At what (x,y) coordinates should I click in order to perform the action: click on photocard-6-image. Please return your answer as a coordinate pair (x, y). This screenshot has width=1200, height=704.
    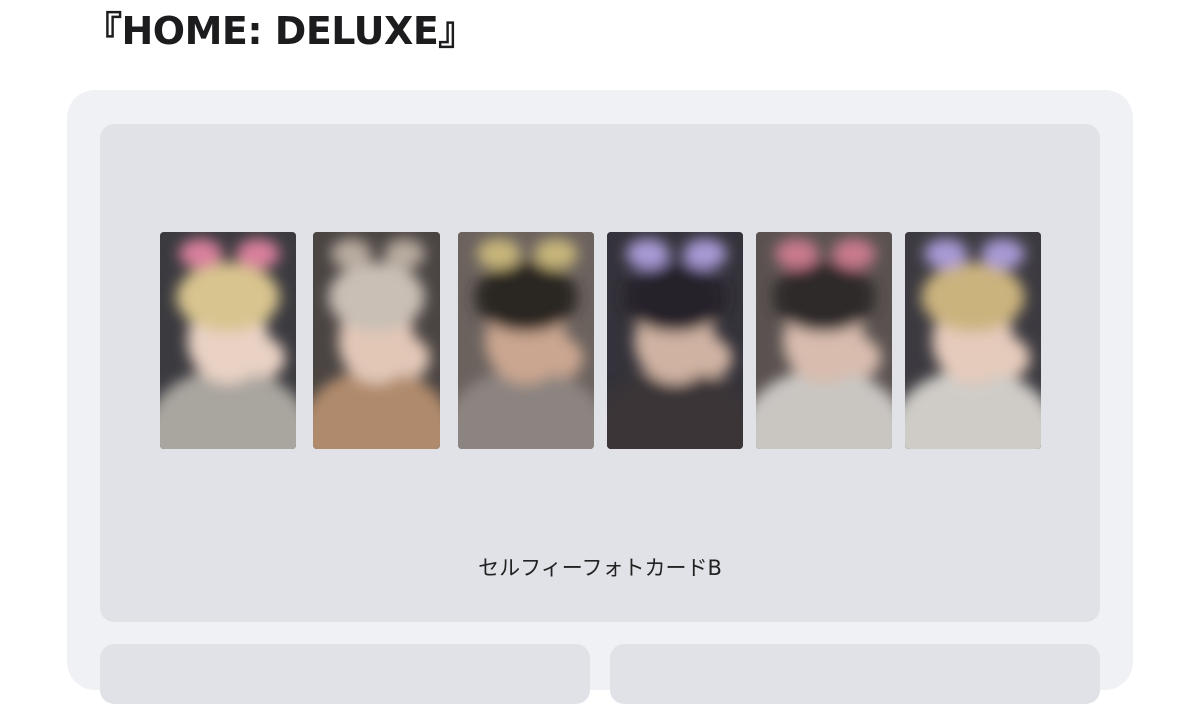
    Looking at the image, I should click on (973, 340).